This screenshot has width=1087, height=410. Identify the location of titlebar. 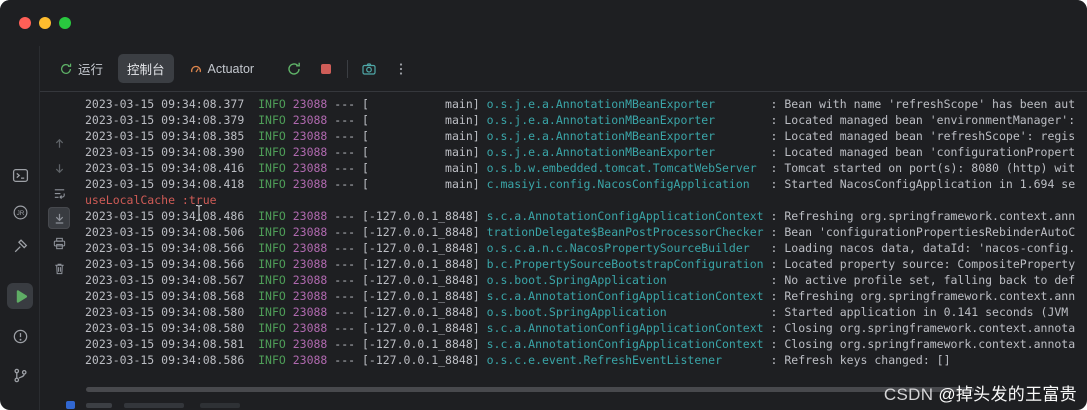
(543, 23).